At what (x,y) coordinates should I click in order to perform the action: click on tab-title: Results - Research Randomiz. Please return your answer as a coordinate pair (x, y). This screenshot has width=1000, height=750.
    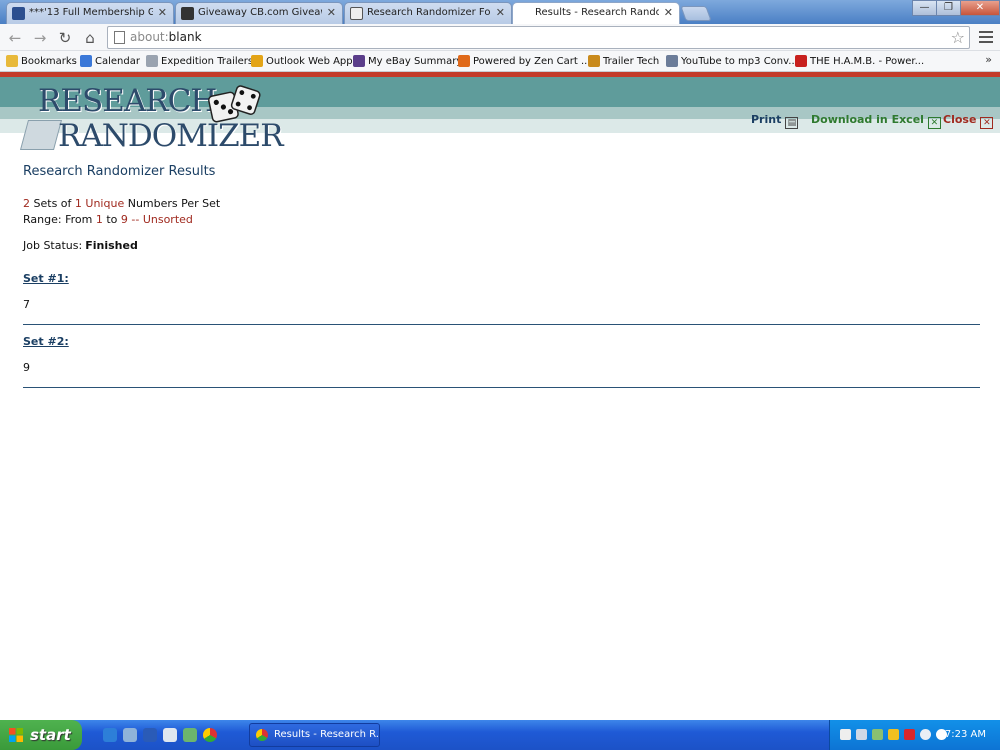
    Looking at the image, I should click on (597, 12).